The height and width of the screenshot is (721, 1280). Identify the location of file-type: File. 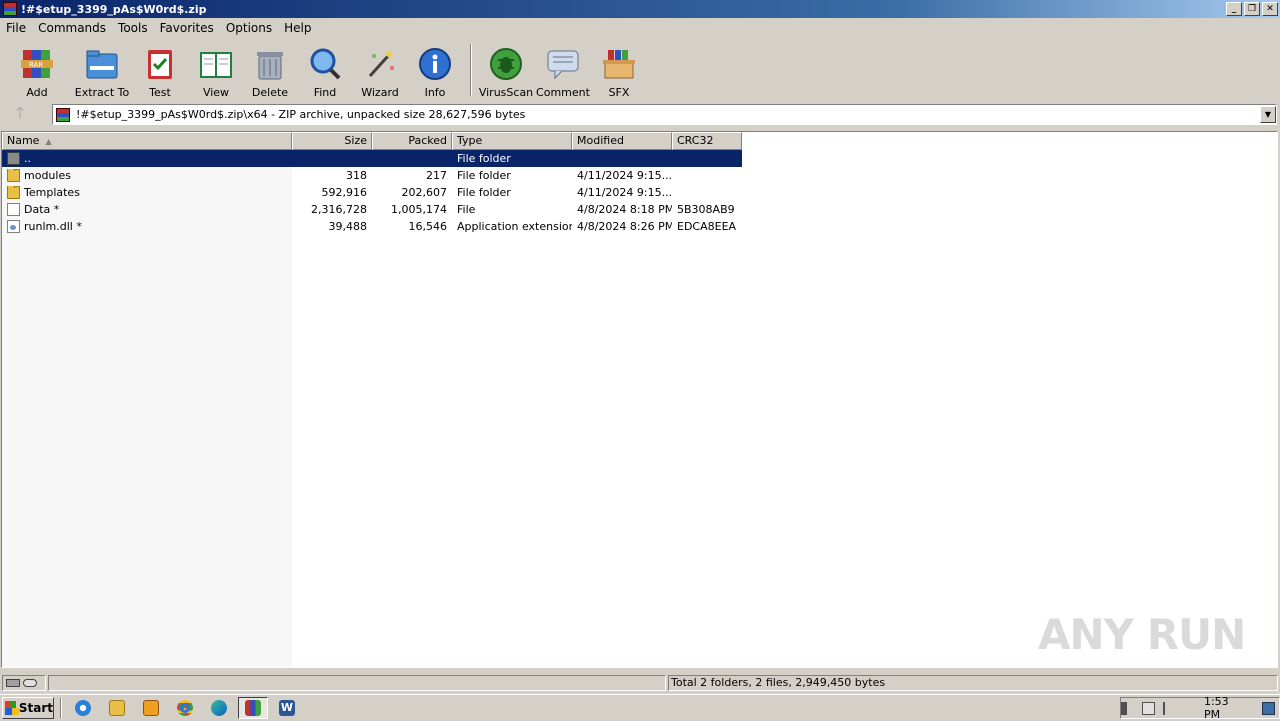
(466, 209).